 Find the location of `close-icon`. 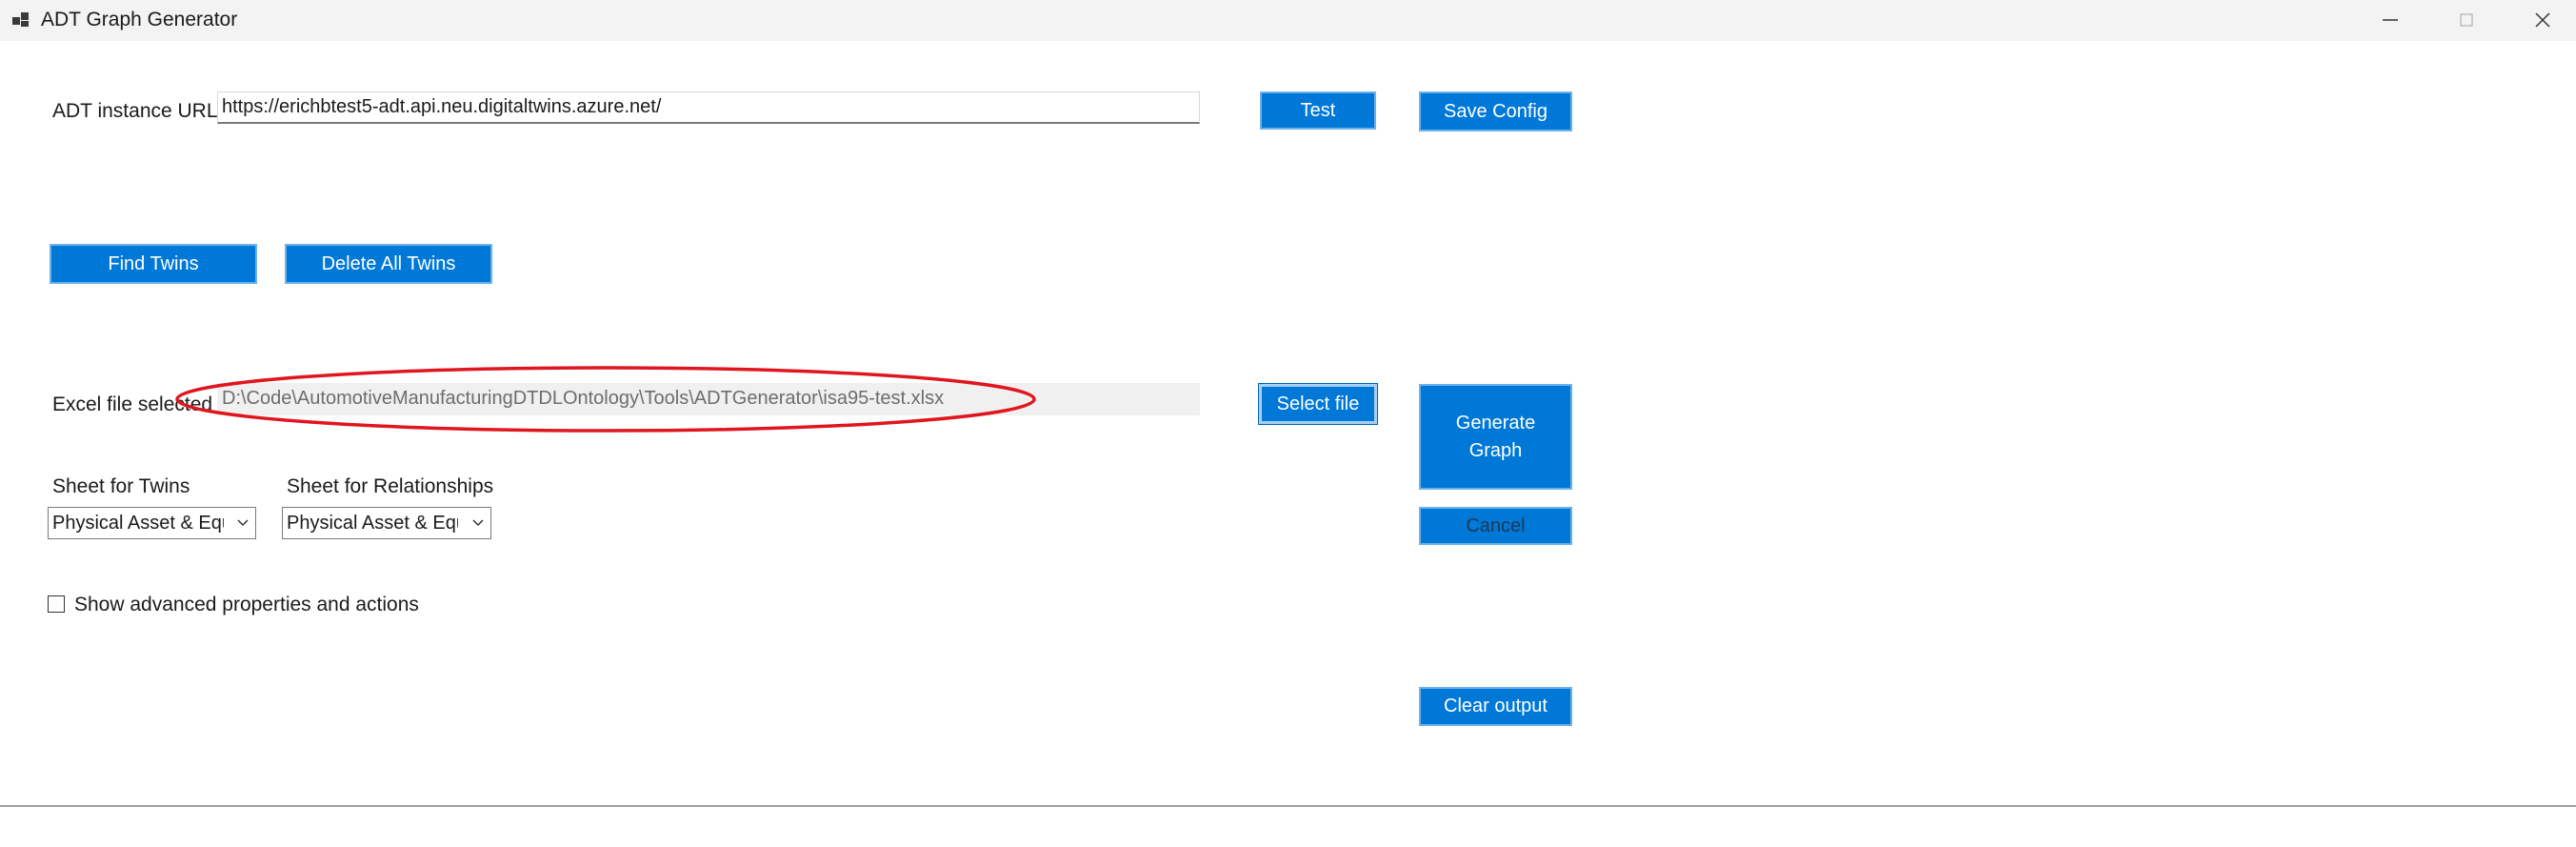

close-icon is located at coordinates (2542, 20).